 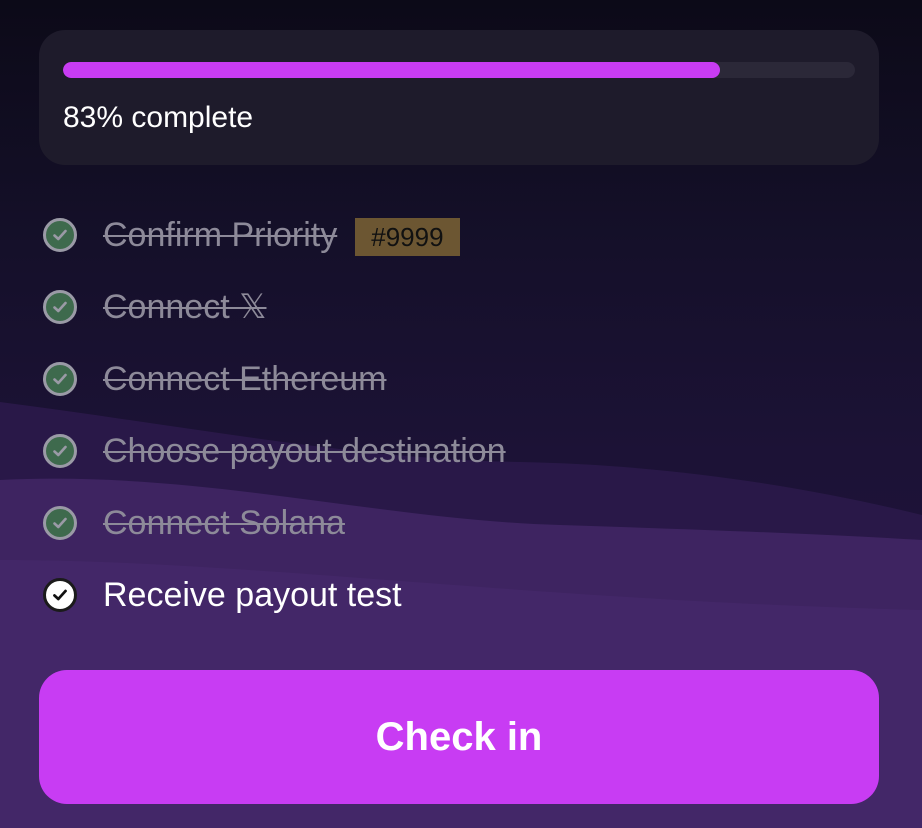 What do you see at coordinates (392, 70) in the screenshot?
I see `progress-bar-fill` at bounding box center [392, 70].